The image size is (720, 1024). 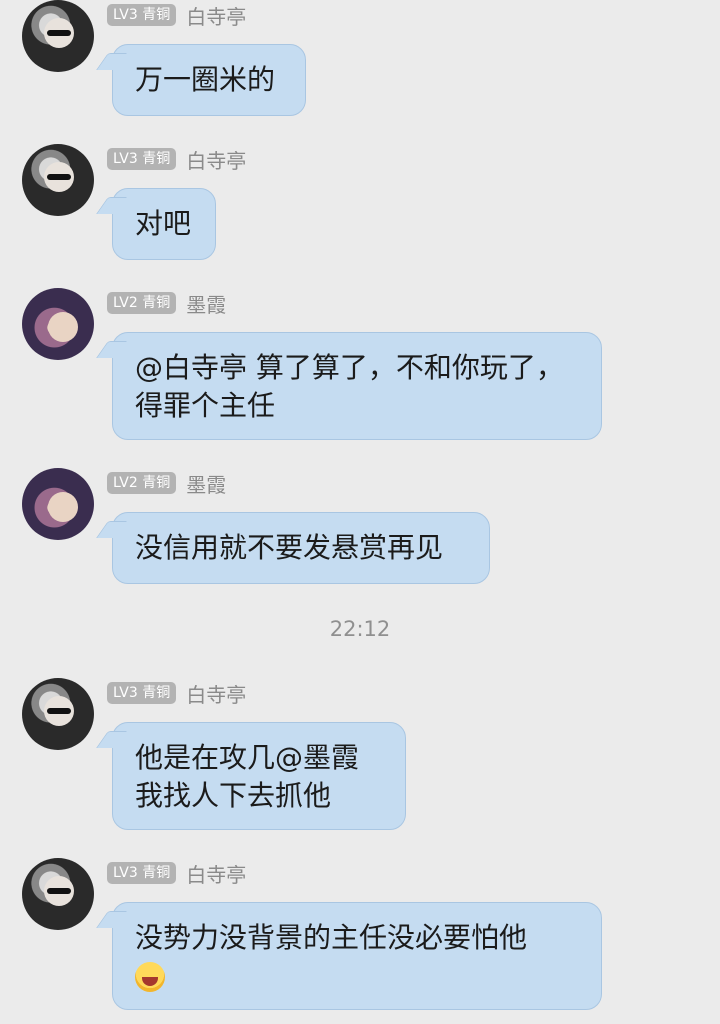 What do you see at coordinates (357, 956) in the screenshot?
I see `message-bubble: 没势力没背景的主任没必要怕他` at bounding box center [357, 956].